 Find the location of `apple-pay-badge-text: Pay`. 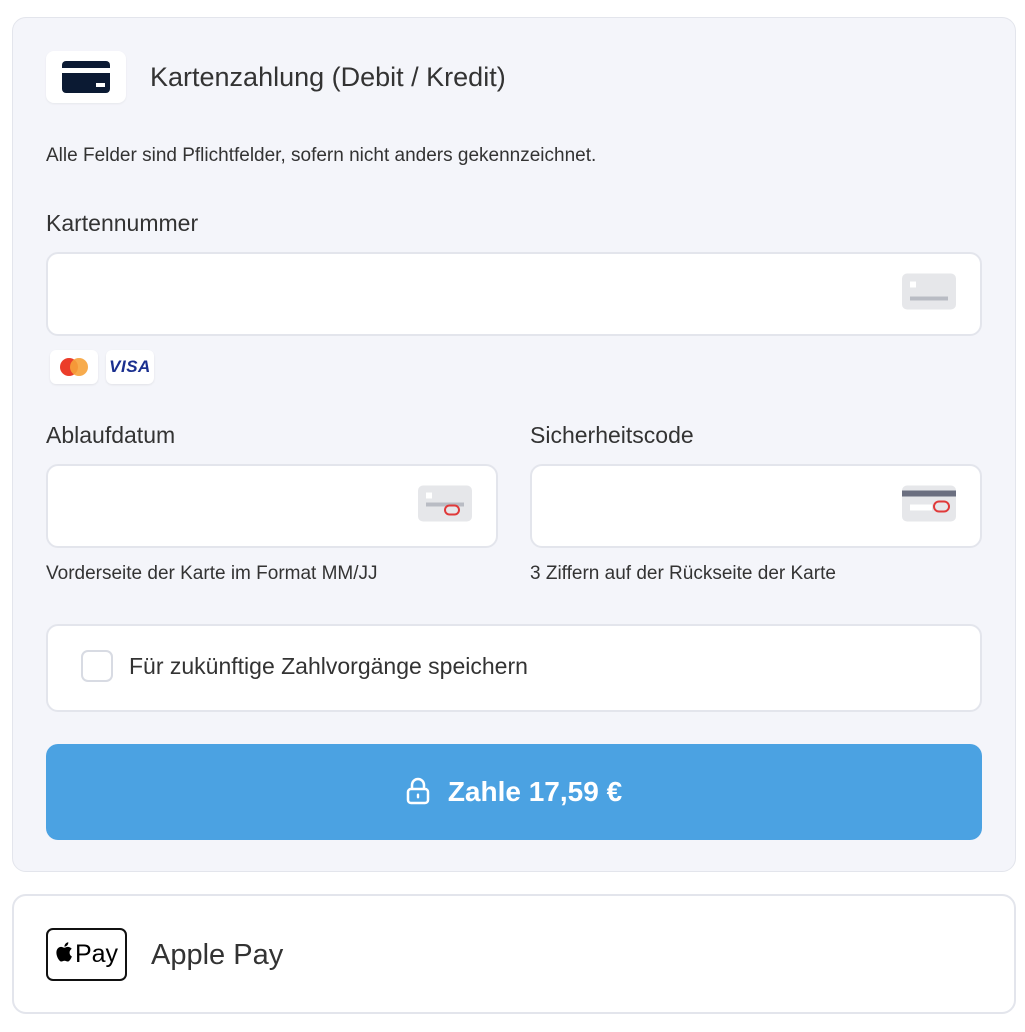

apple-pay-badge-text: Pay is located at coordinates (96, 954).